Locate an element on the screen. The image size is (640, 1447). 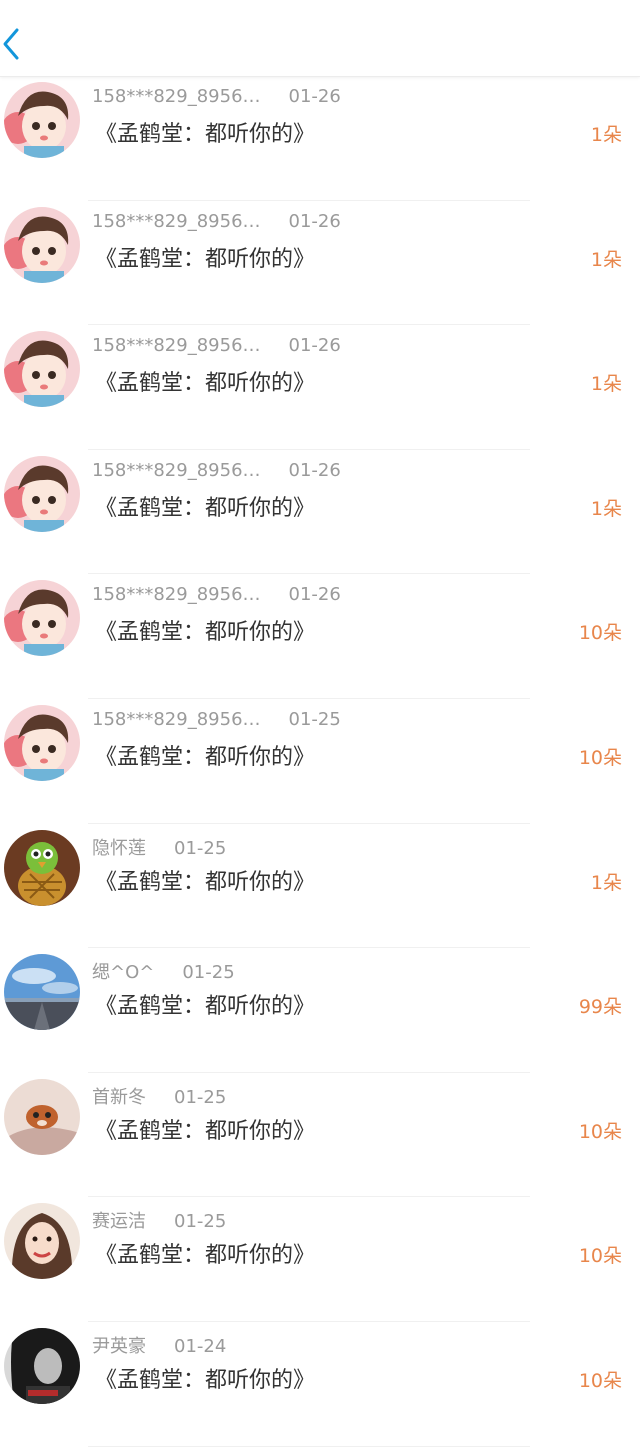
user-name: 赛运洁 is located at coordinates (119, 1222).